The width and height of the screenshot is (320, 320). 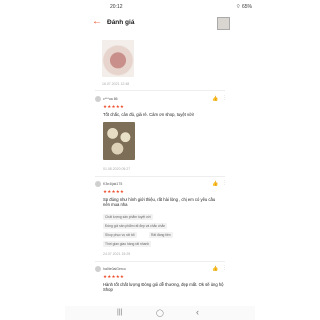 What do you see at coordinates (135, 226) in the screenshot?
I see `review-tag: Đóng gói sản phẩm rất đẹp và chắc chắn` at bounding box center [135, 226].